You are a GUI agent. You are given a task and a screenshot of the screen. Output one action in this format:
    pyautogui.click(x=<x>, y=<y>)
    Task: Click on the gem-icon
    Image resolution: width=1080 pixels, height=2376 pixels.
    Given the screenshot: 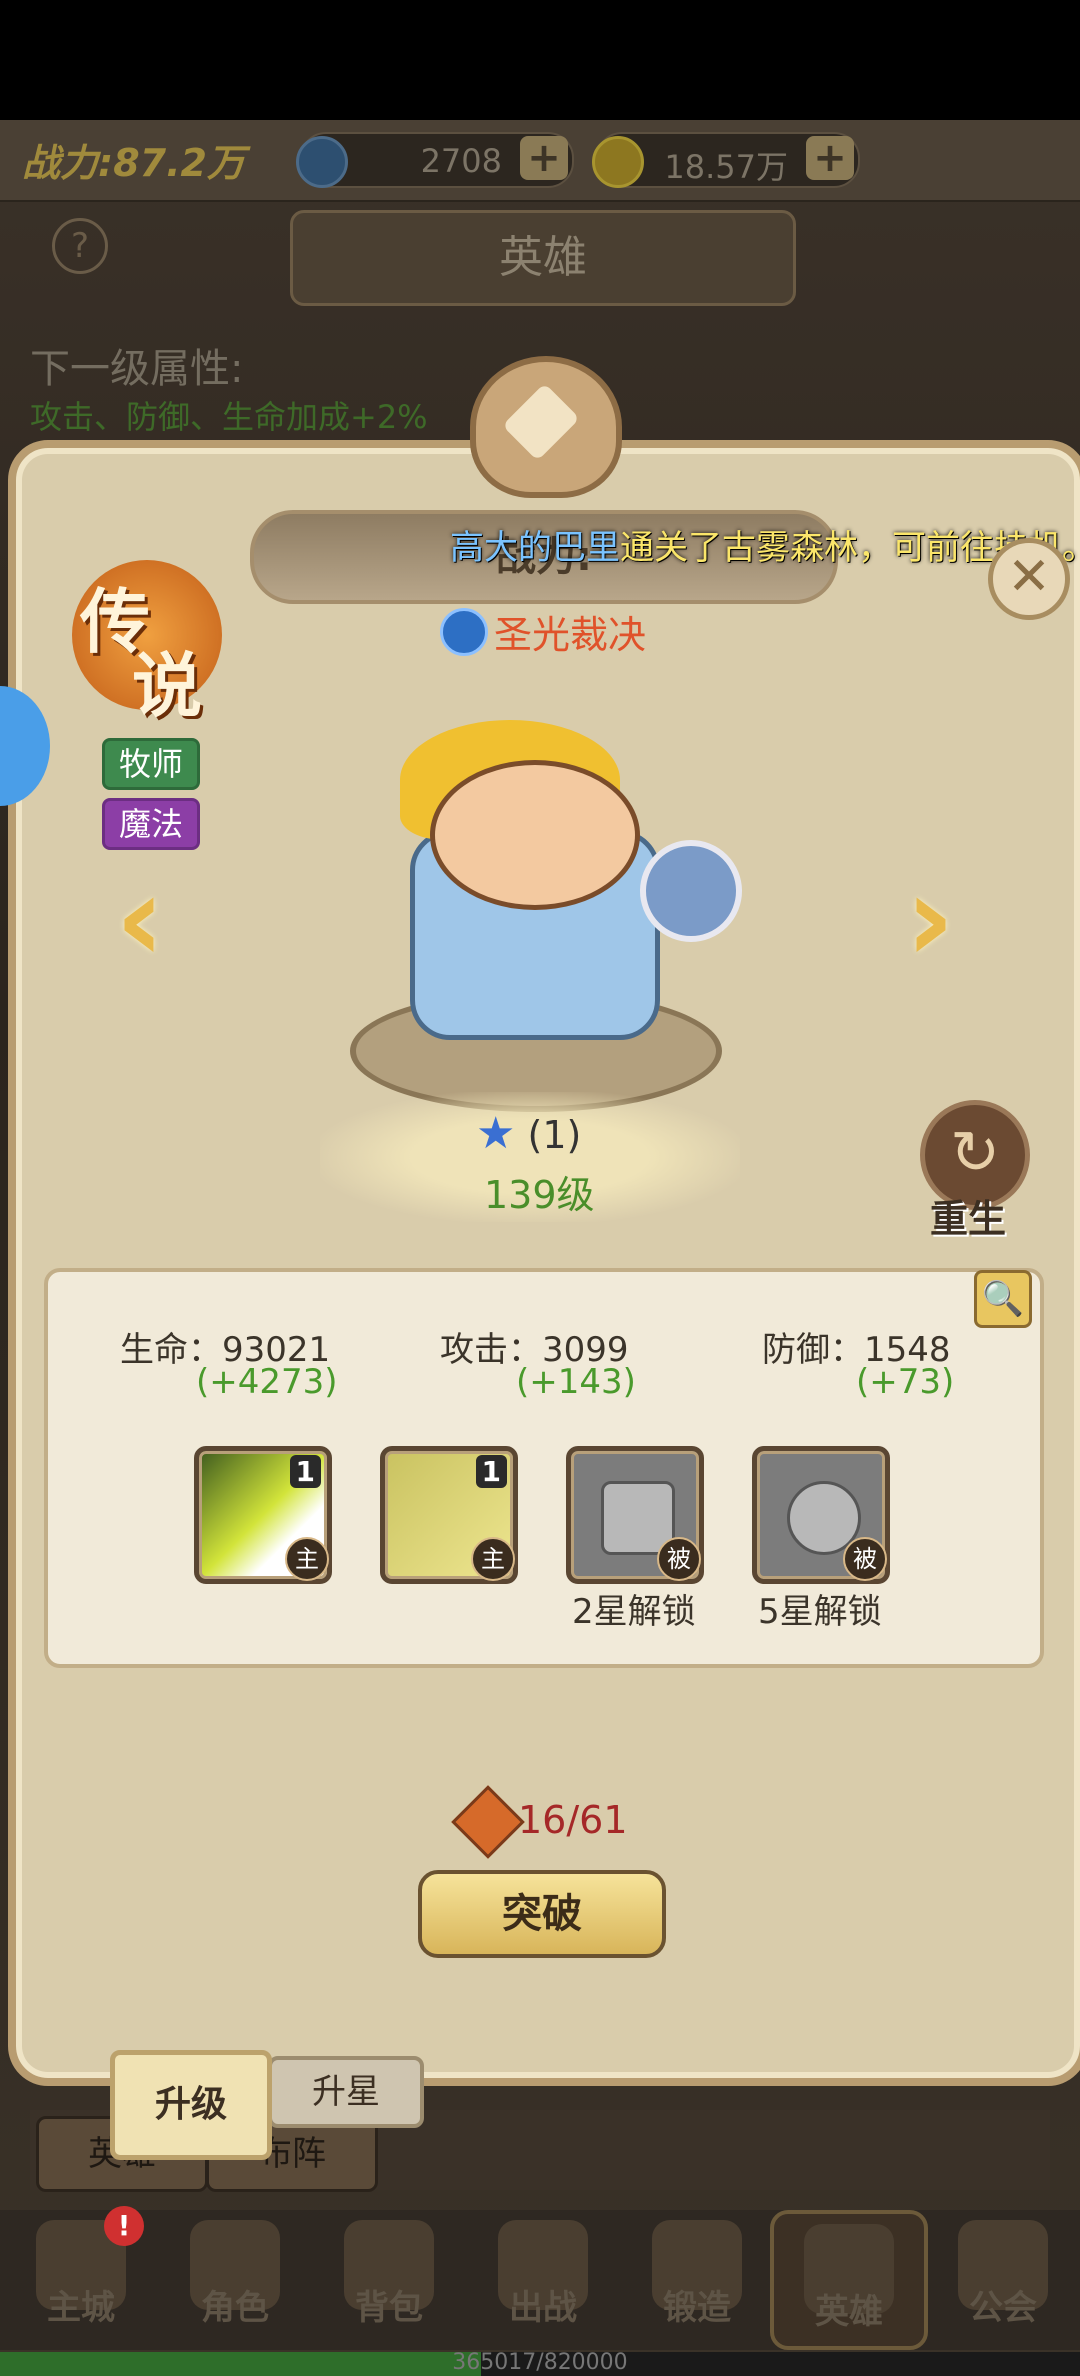 What is the action you would take?
    pyautogui.click(x=322, y=162)
    